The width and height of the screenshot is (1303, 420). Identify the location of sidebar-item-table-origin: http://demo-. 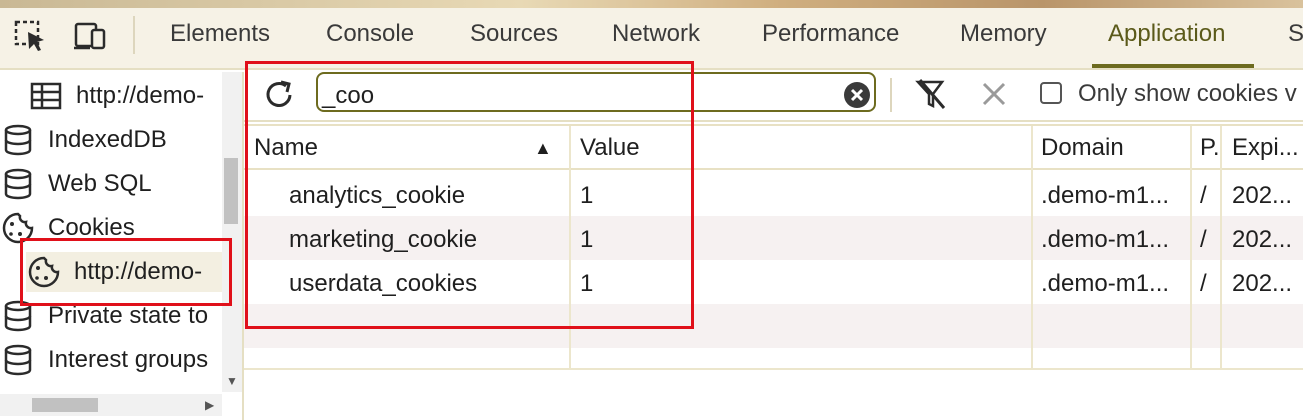
(116, 96).